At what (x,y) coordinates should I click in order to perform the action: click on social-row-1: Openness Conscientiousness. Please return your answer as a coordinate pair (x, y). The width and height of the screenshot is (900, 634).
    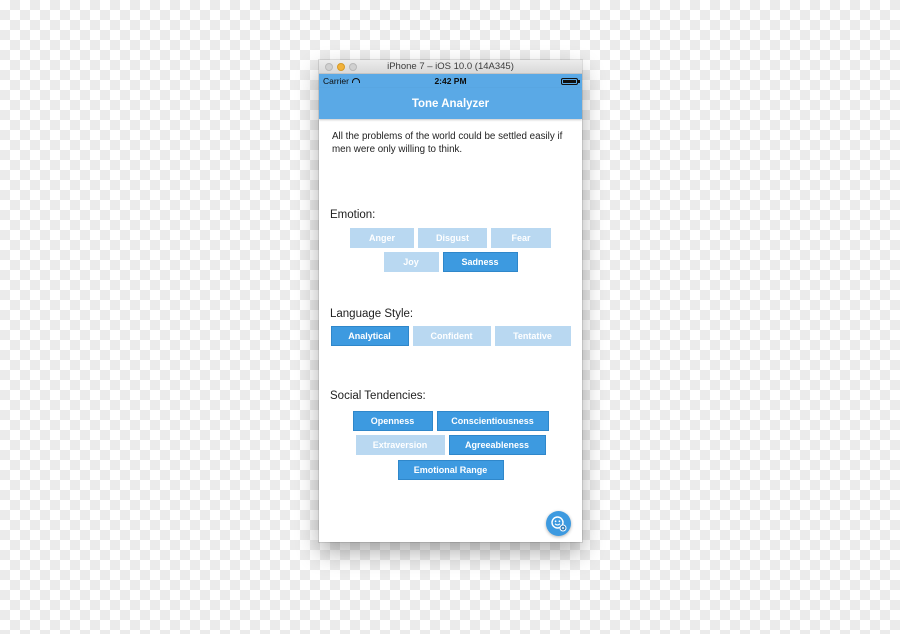
    Looking at the image, I should click on (450, 421).